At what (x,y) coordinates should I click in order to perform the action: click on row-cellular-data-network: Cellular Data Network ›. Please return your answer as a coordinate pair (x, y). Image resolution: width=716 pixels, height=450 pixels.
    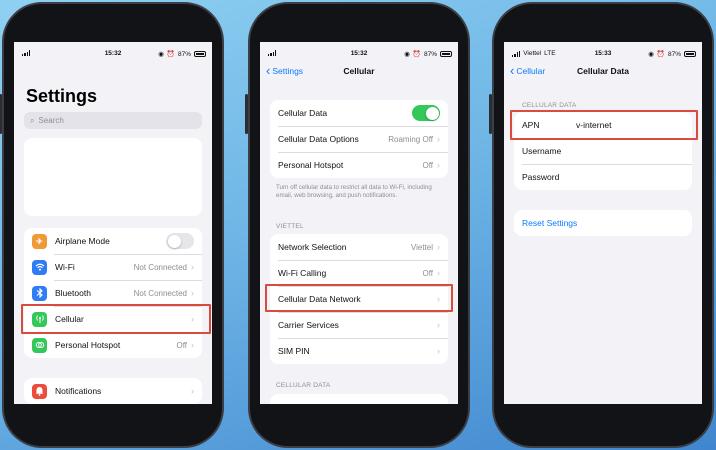
    Looking at the image, I should click on (359, 299).